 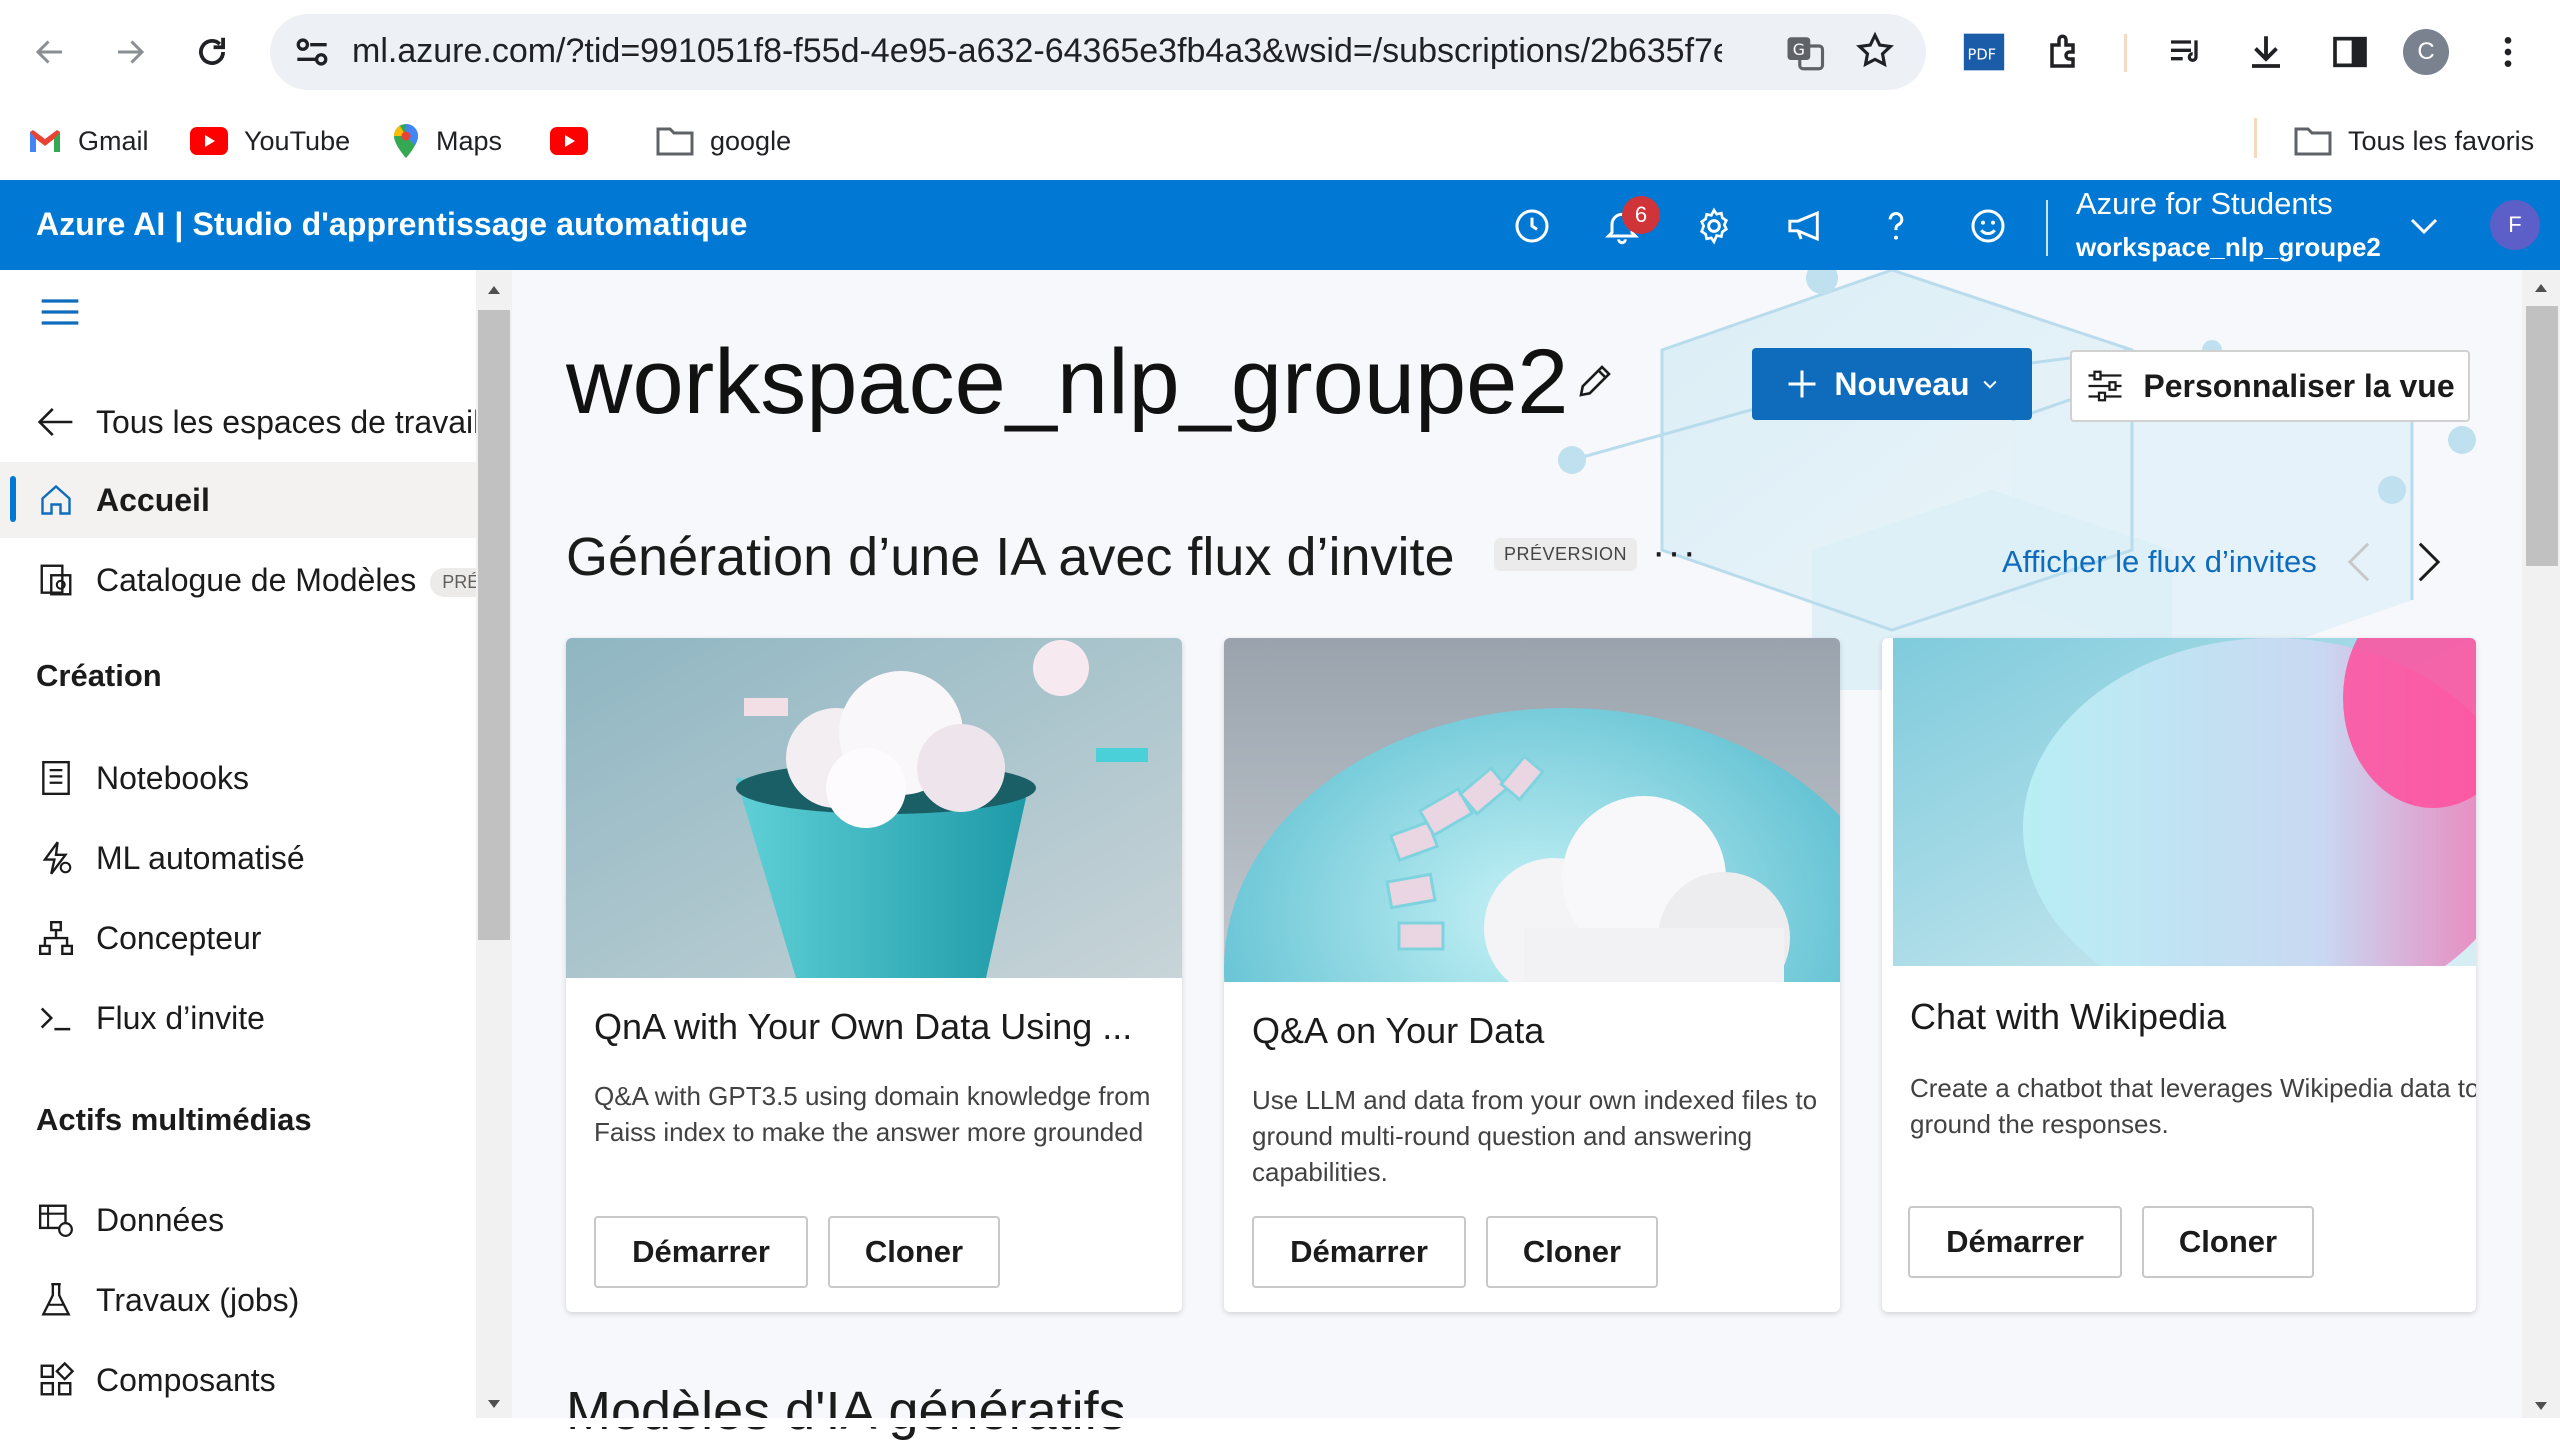 What do you see at coordinates (2542, 436) in the screenshot?
I see `main-scroll-thumb` at bounding box center [2542, 436].